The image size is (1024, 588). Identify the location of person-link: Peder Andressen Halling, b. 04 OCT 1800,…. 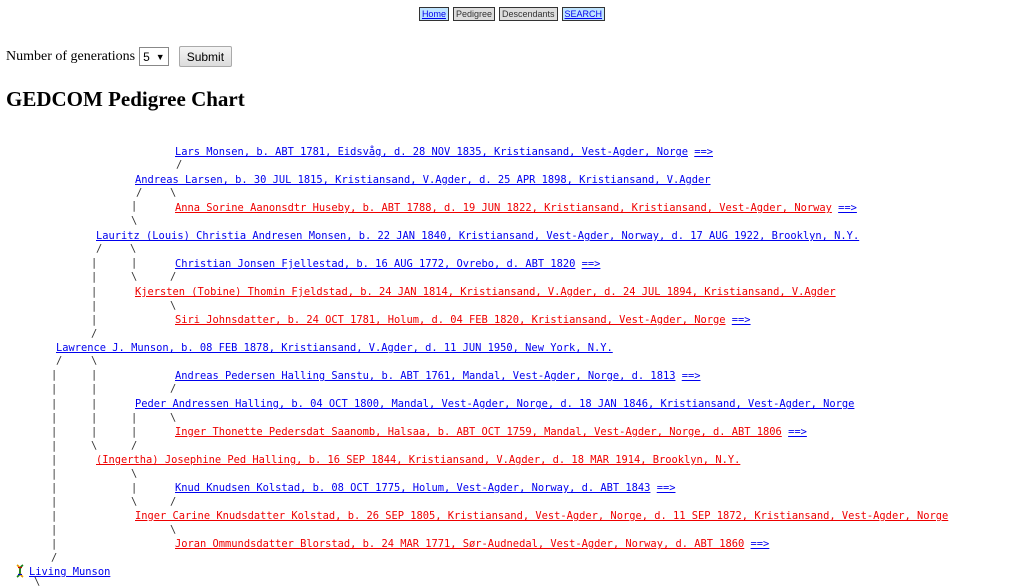
(494, 404).